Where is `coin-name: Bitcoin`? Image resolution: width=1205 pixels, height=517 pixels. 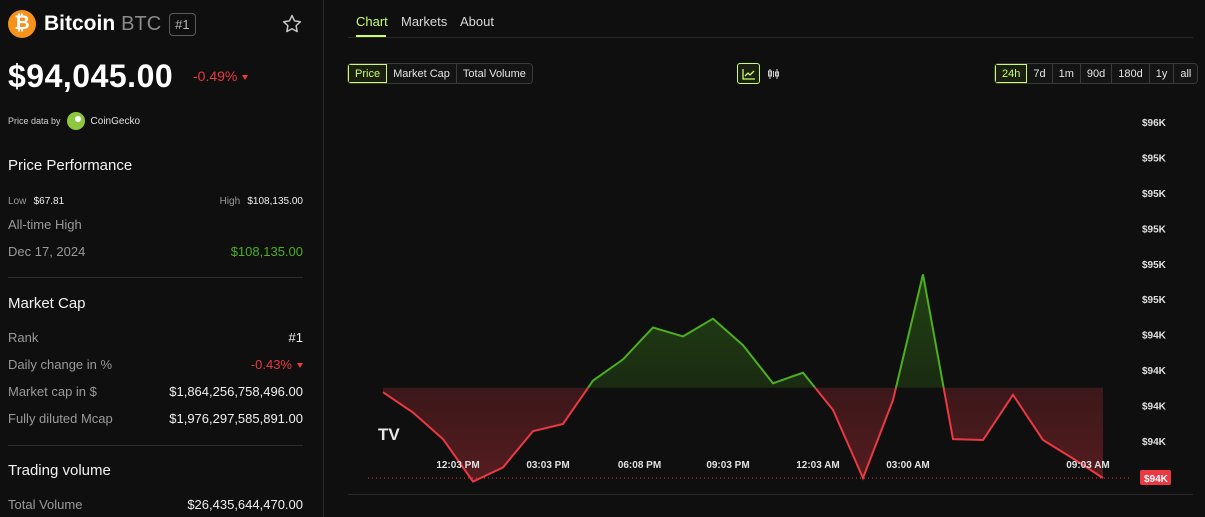
coin-name: Bitcoin is located at coordinates (80, 23).